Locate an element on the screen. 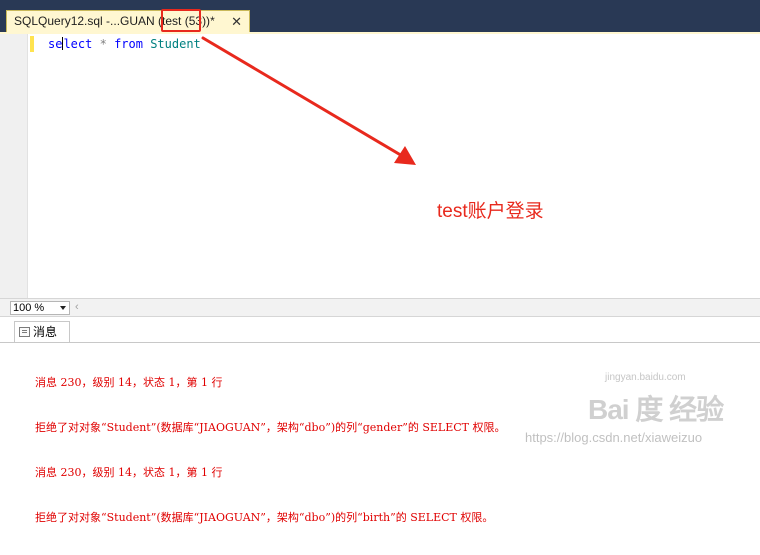  tab-messages-label: 消息 is located at coordinates (45, 332).